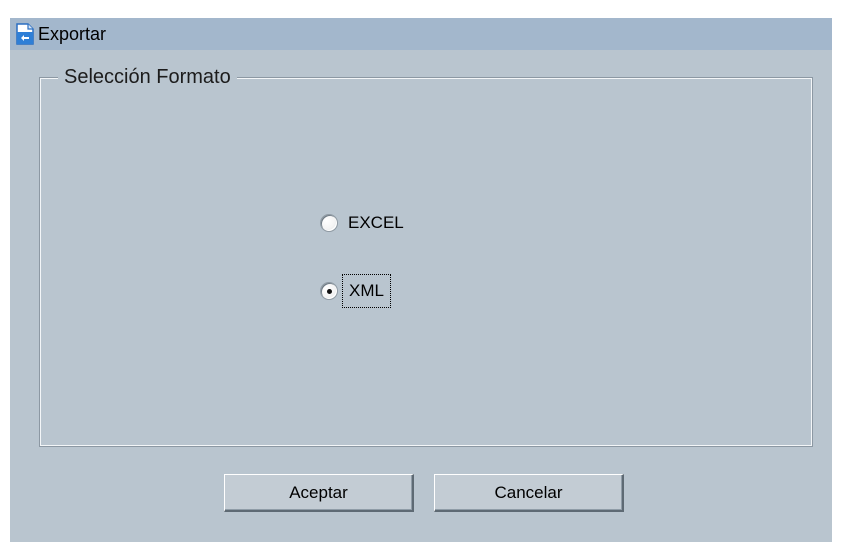 This screenshot has width=842, height=542. What do you see at coordinates (366, 291) in the screenshot?
I see `radio-xml-label: XML` at bounding box center [366, 291].